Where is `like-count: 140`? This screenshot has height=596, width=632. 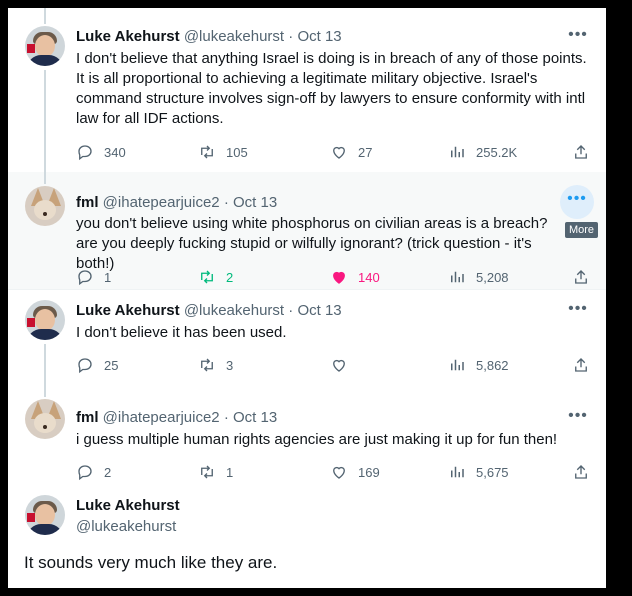
like-count: 140 is located at coordinates (369, 277).